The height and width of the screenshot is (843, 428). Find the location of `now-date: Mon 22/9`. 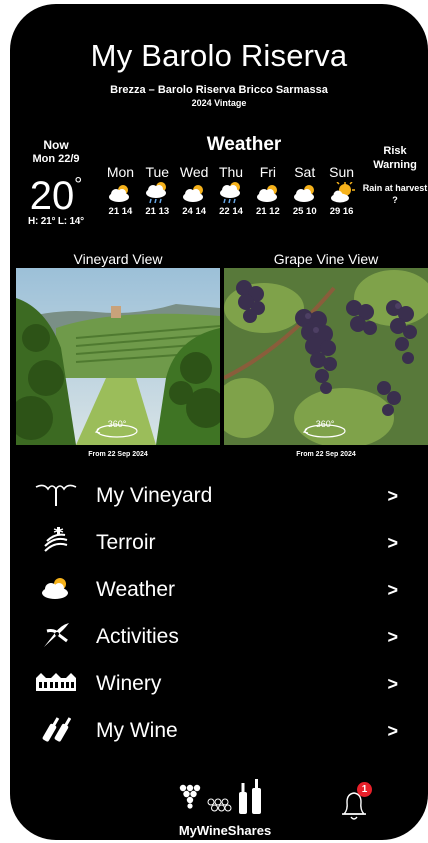

now-date: Mon 22/9 is located at coordinates (56, 159).